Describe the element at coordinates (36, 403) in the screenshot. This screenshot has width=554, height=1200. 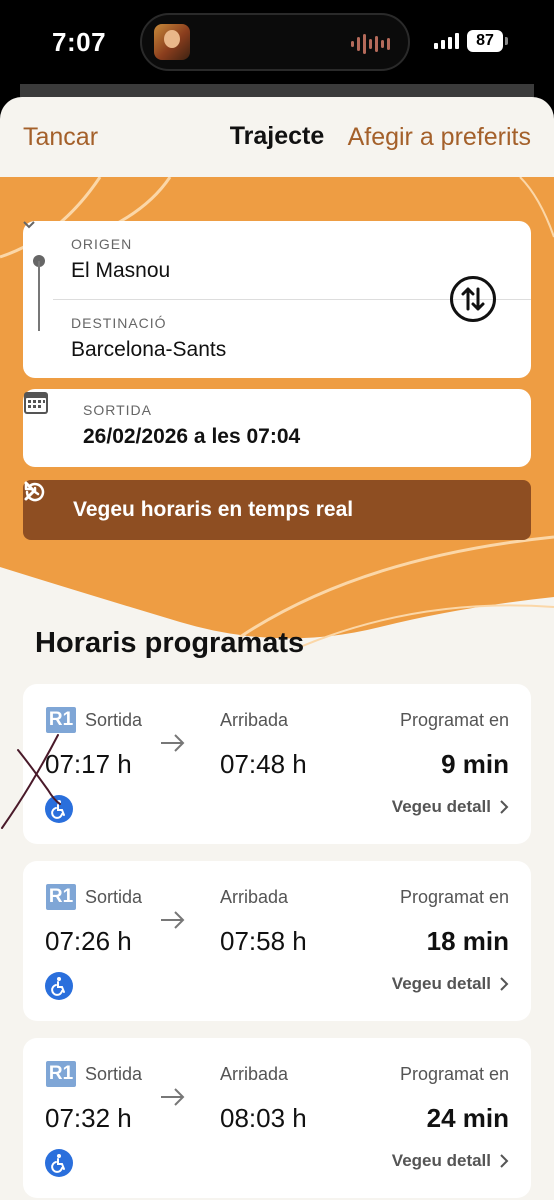
I see `calendar-icon` at that location.